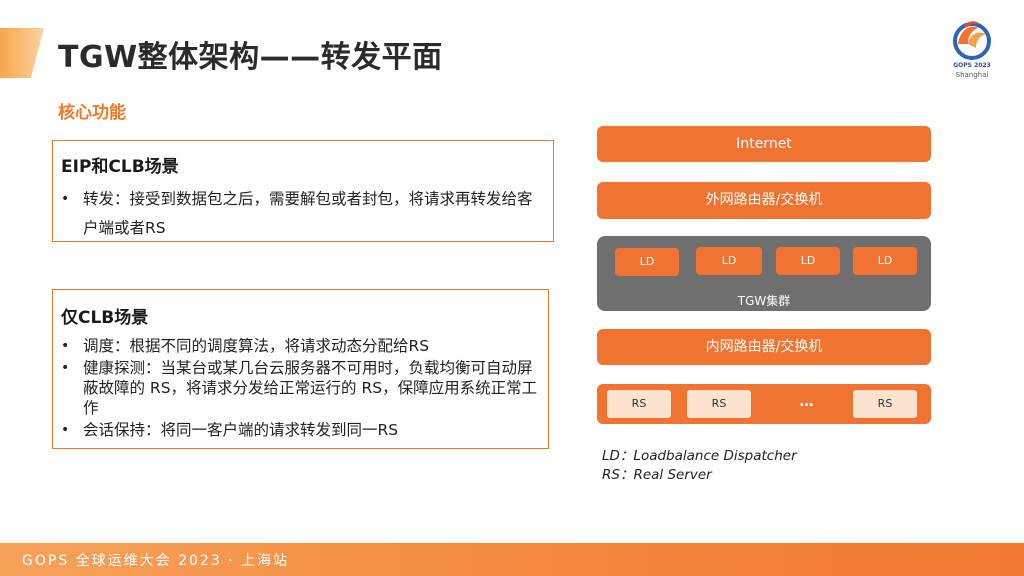 The image size is (1024, 576). What do you see at coordinates (657, 475) in the screenshot?
I see `legend-rs: RS：Real Server` at bounding box center [657, 475].